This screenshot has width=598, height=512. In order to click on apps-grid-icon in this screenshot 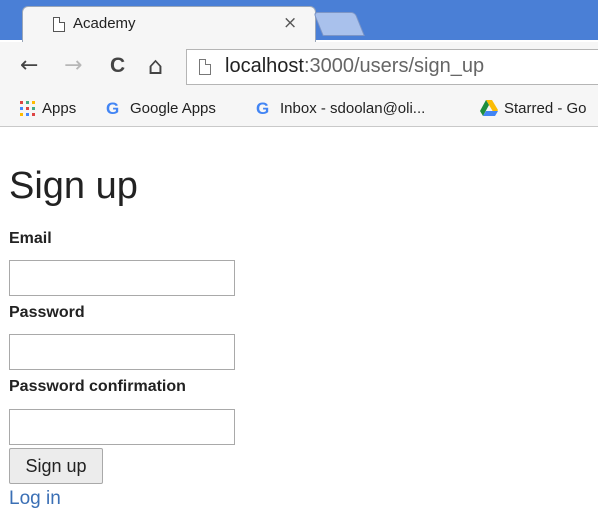, I will do `click(27, 108)`.